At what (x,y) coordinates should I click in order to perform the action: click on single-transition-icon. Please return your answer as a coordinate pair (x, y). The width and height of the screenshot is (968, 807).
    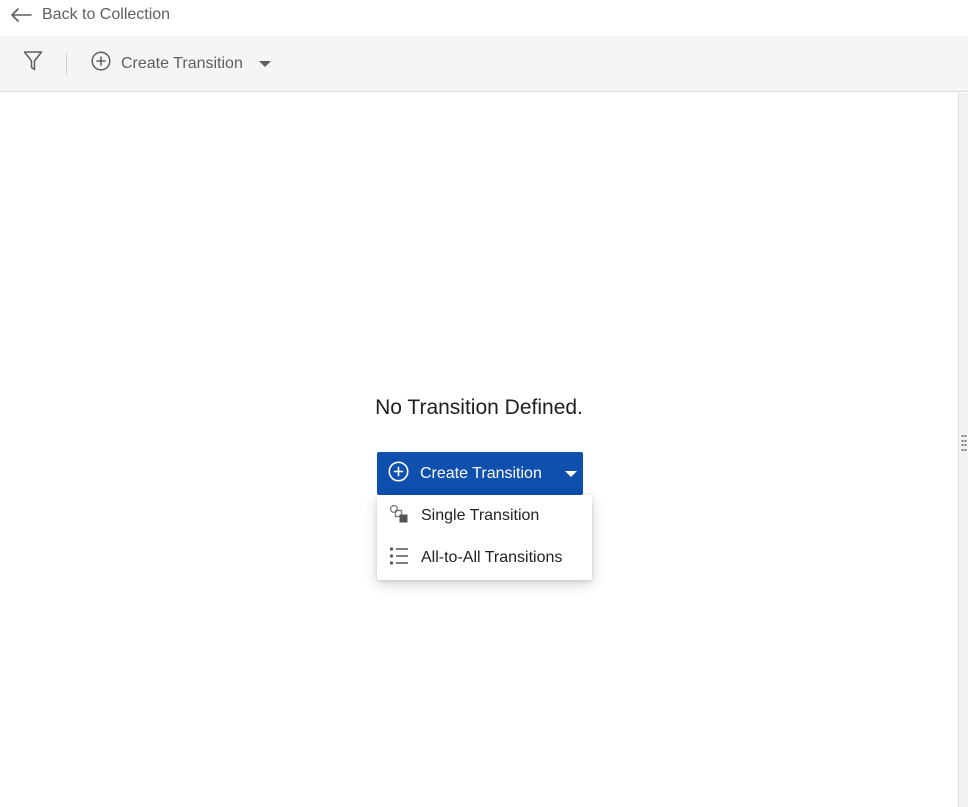
    Looking at the image, I should click on (399, 516).